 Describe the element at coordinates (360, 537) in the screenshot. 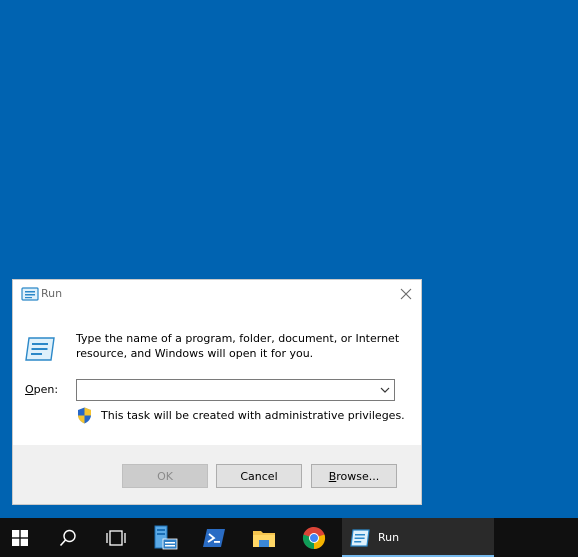

I see `run-icon` at that location.